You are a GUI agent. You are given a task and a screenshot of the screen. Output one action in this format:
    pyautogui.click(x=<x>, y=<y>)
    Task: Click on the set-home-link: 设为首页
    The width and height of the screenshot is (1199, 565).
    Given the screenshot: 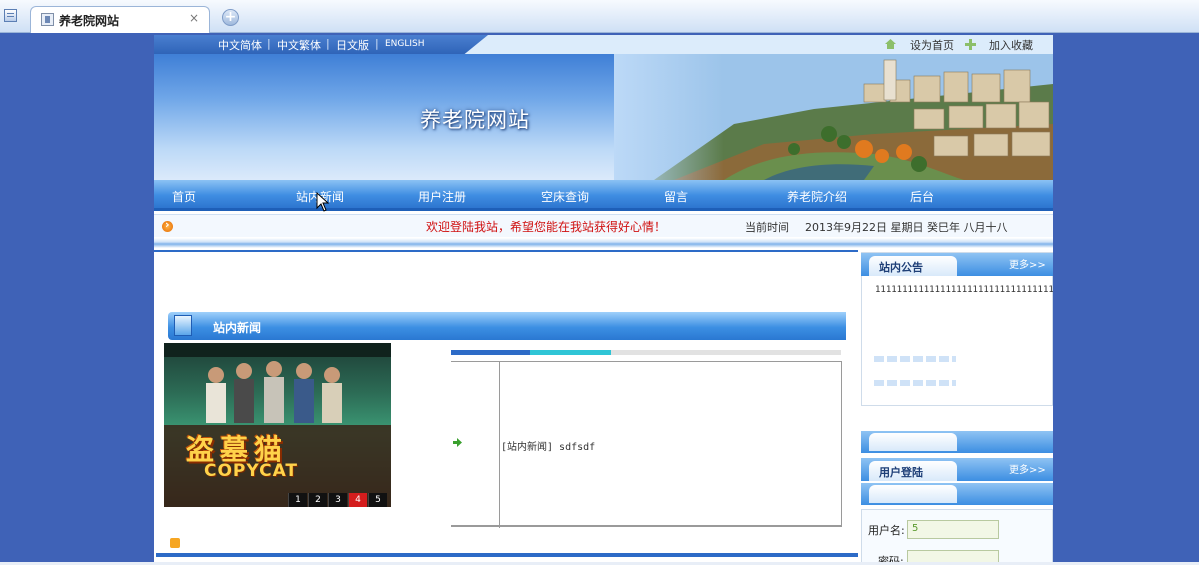 What is the action you would take?
    pyautogui.click(x=932, y=45)
    